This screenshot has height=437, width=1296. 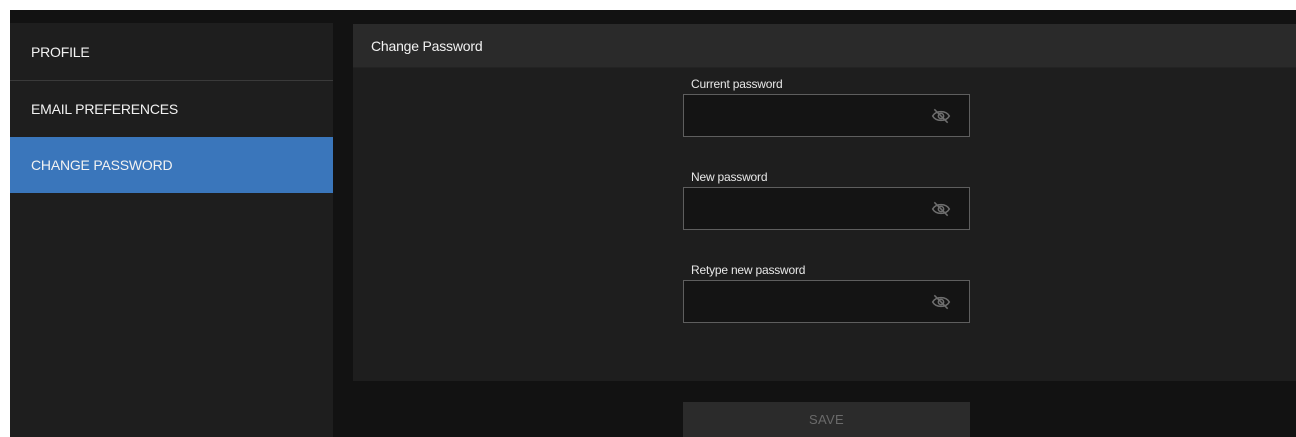 What do you see at coordinates (427, 45) in the screenshot?
I see `page-title: Change Password` at bounding box center [427, 45].